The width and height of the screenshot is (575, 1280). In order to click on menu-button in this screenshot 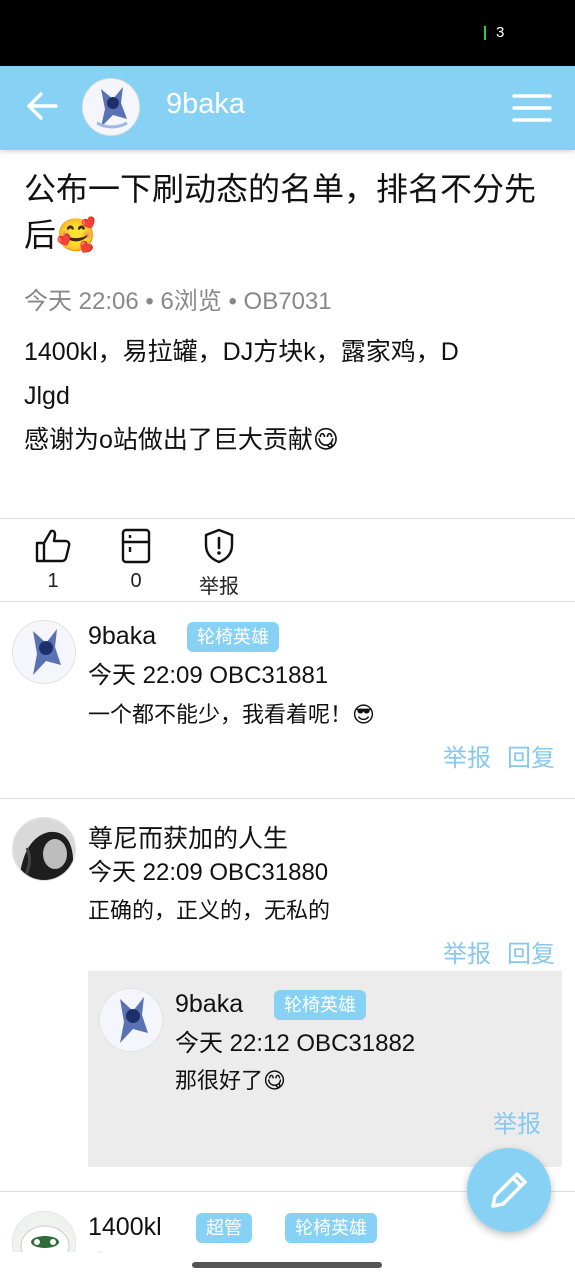, I will do `click(532, 108)`.